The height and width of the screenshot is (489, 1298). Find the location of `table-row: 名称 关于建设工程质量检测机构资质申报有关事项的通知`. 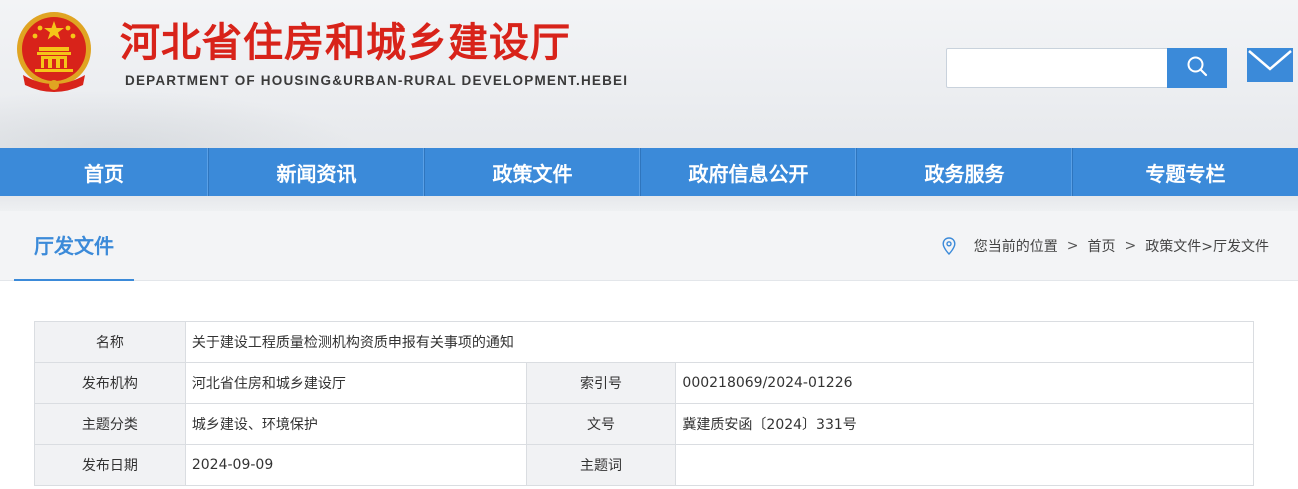

table-row: 名称 关于建设工程质量检测机构资质申报有关事项的通知 is located at coordinates (644, 342).